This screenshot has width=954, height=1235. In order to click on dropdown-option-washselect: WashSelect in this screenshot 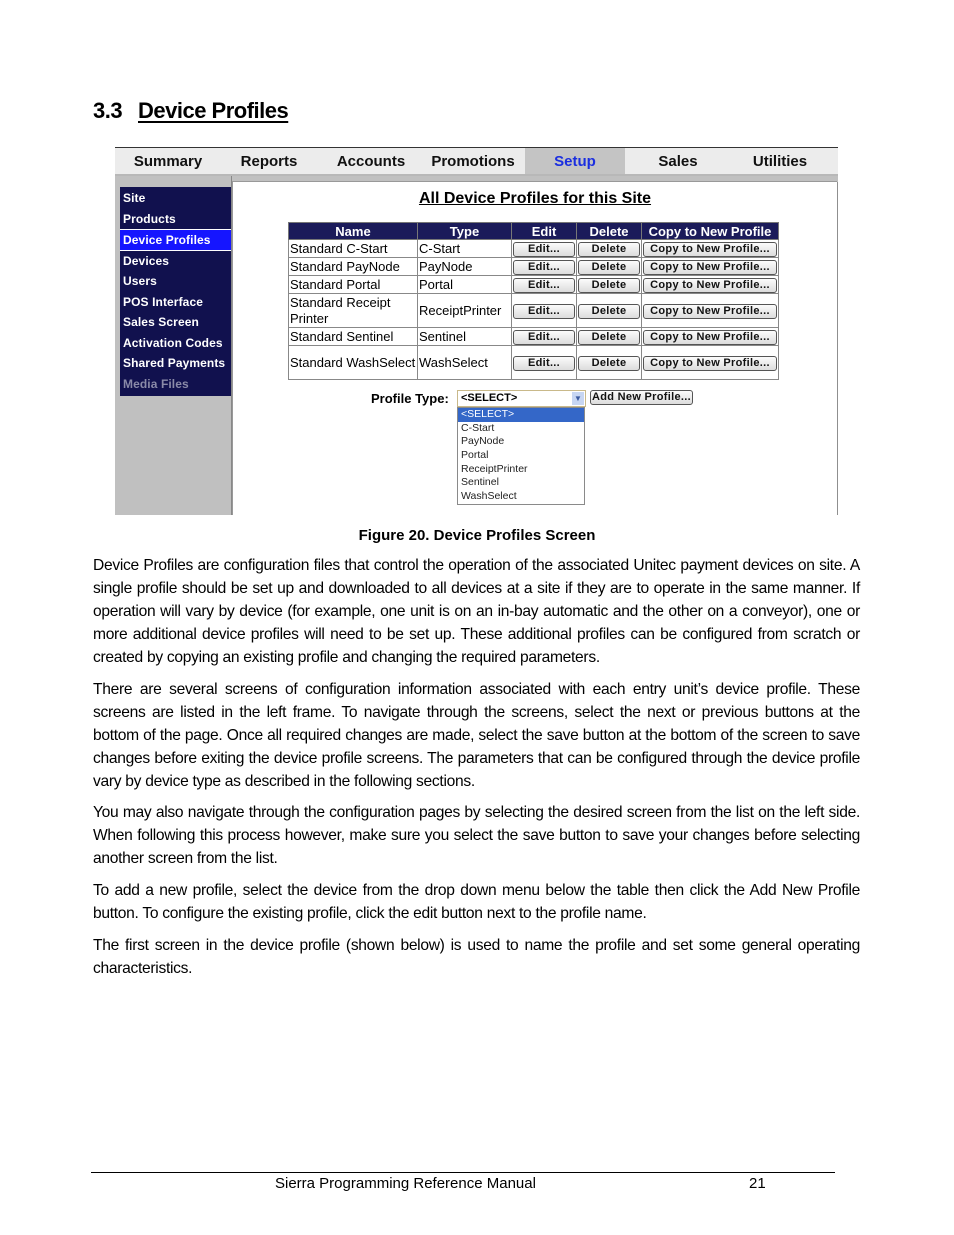, I will do `click(521, 497)`.